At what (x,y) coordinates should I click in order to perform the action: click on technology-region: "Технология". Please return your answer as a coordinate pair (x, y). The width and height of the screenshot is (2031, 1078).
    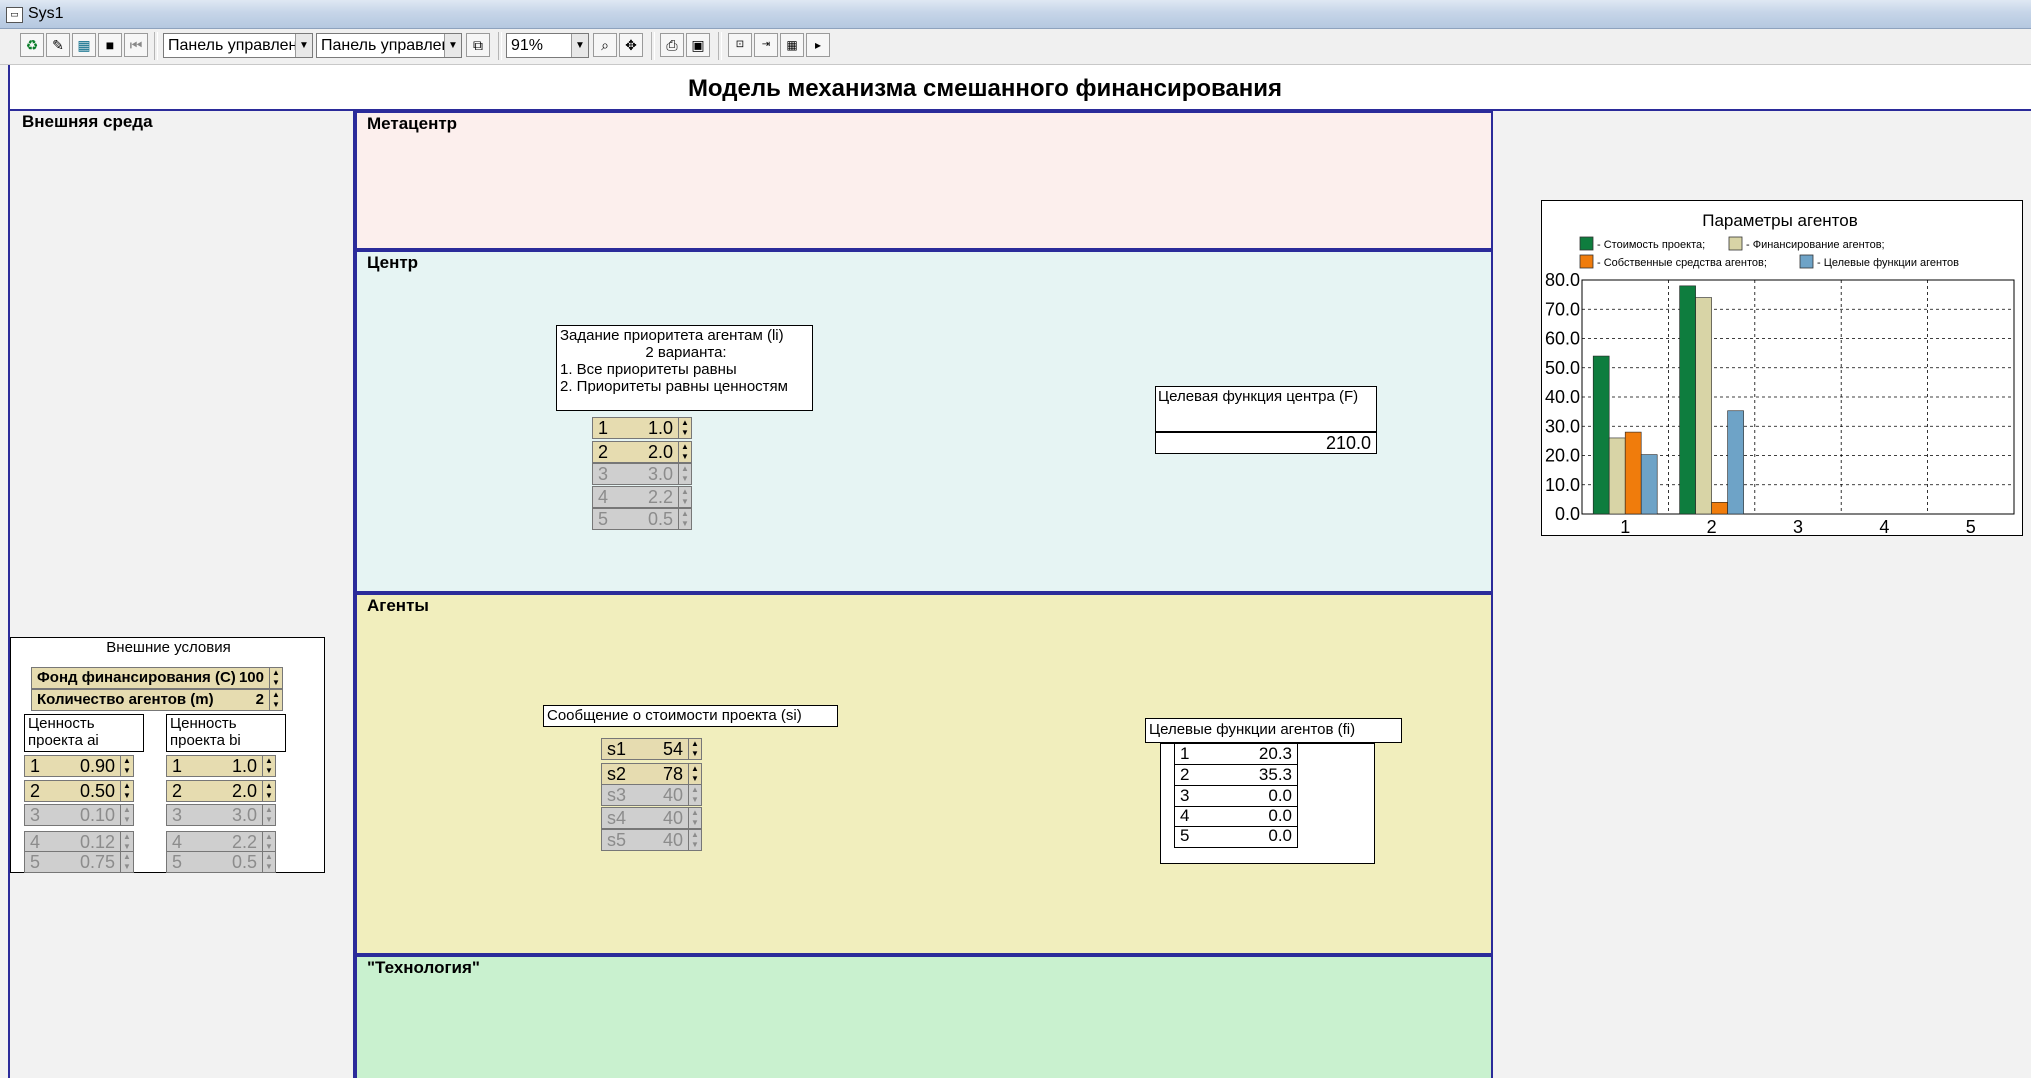
    Looking at the image, I should click on (924, 1016).